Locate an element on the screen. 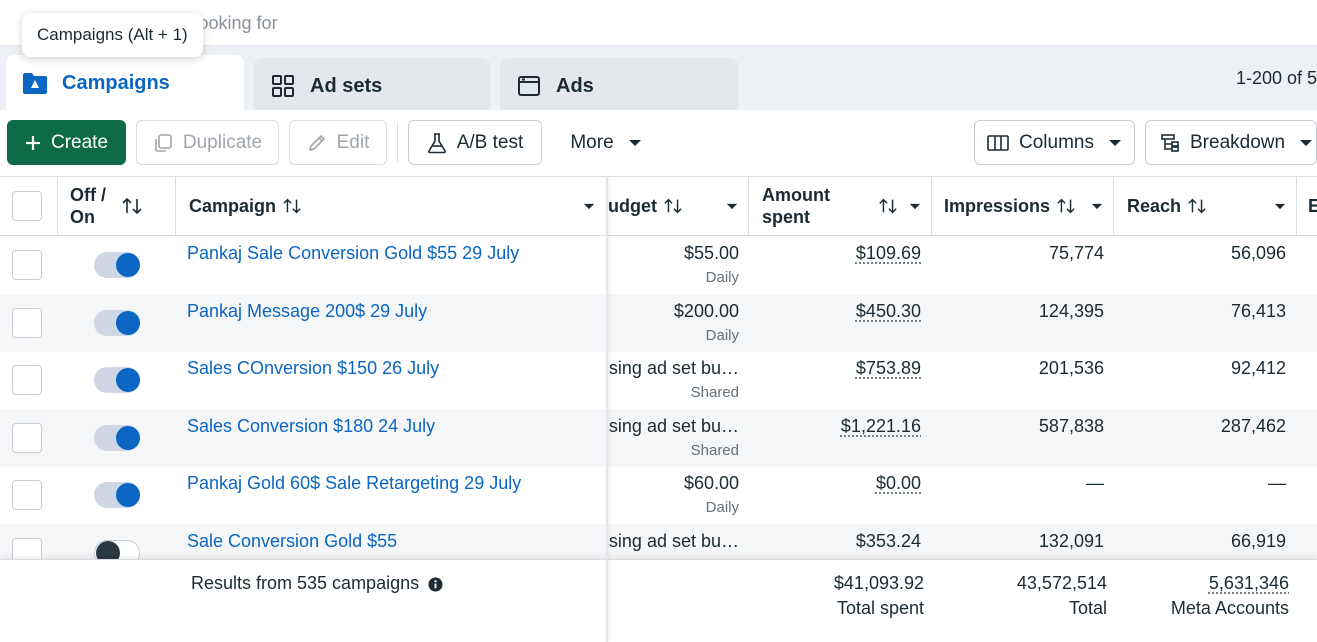  frozen-column-divider is located at coordinates (607, 409).